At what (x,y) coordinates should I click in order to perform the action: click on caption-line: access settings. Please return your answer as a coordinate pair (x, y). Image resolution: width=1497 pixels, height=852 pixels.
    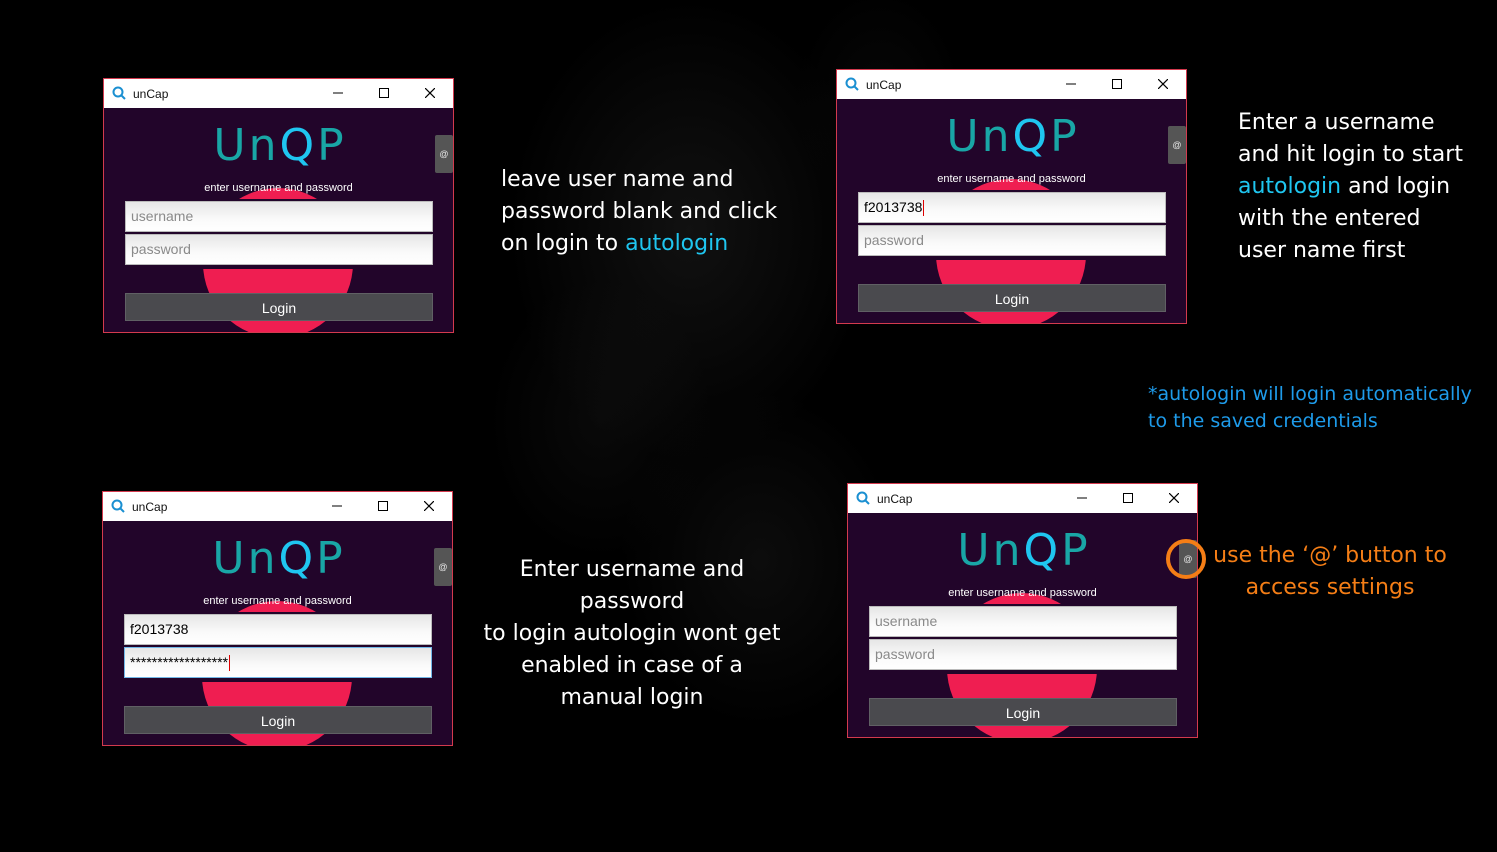
    Looking at the image, I should click on (1330, 587).